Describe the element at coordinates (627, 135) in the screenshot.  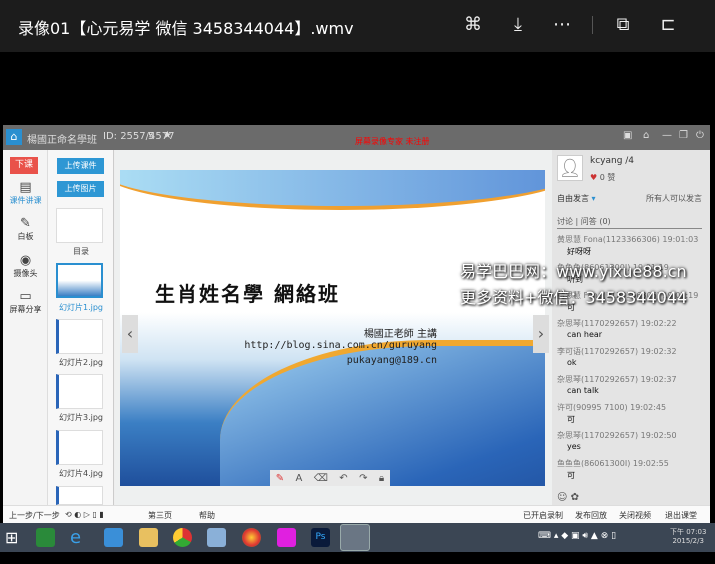
I see `layout-icon: ▣` at that location.